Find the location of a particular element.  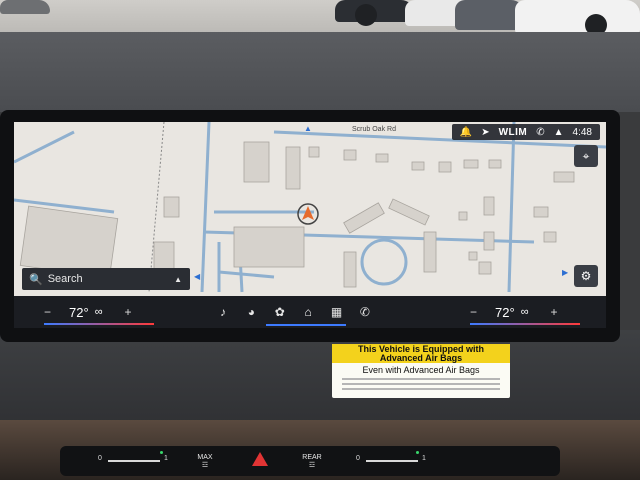

pan-up-icon: ▲ is located at coordinates (308, 128).